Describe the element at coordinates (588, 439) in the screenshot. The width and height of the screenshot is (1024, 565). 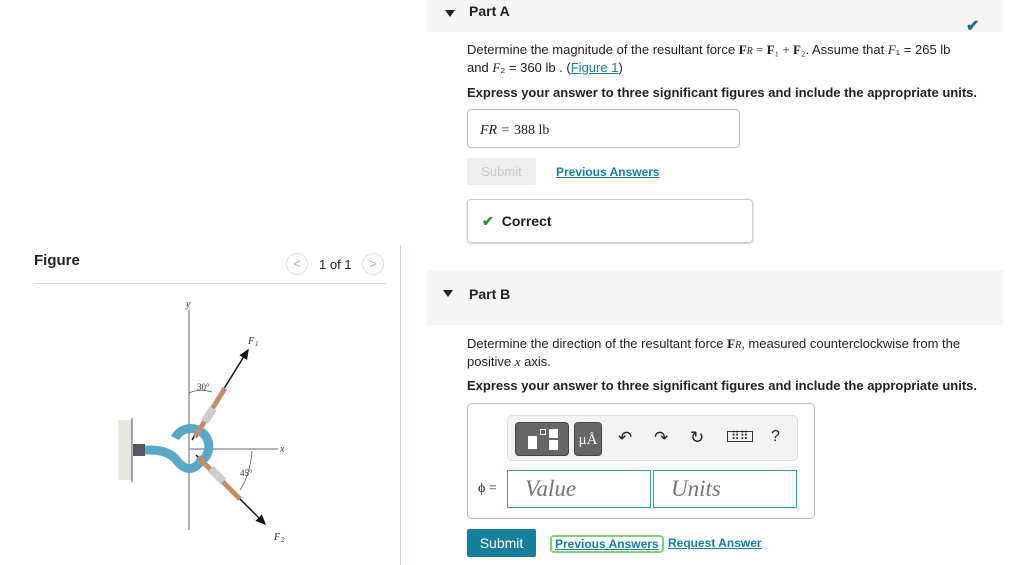
I see `units-icon: μÅ` at that location.